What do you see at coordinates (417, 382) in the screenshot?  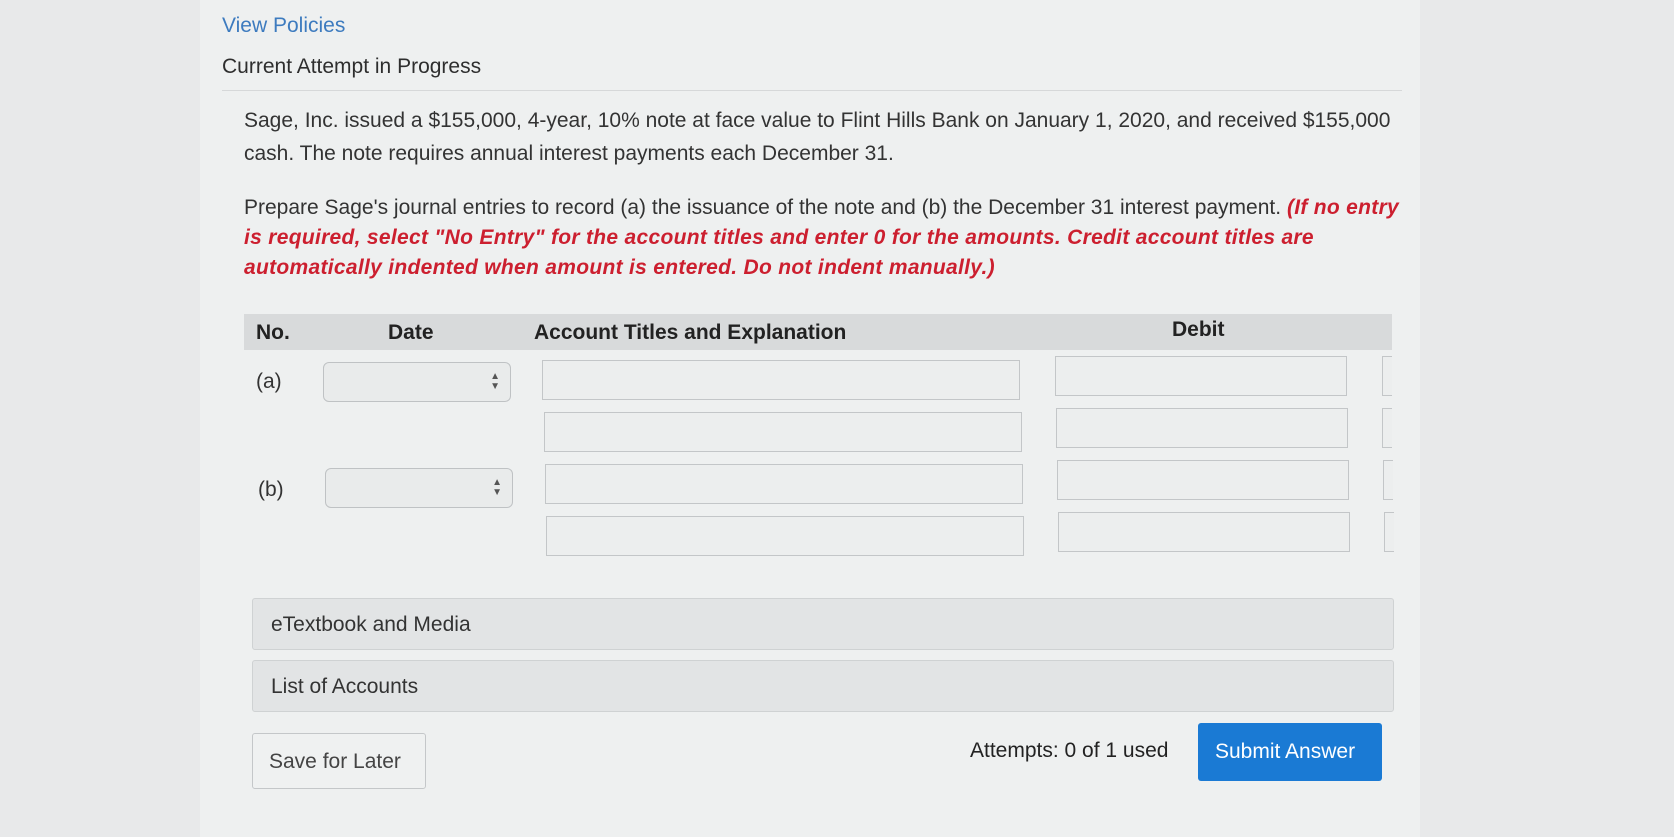 I see `date-select-a: ▲ ▼` at bounding box center [417, 382].